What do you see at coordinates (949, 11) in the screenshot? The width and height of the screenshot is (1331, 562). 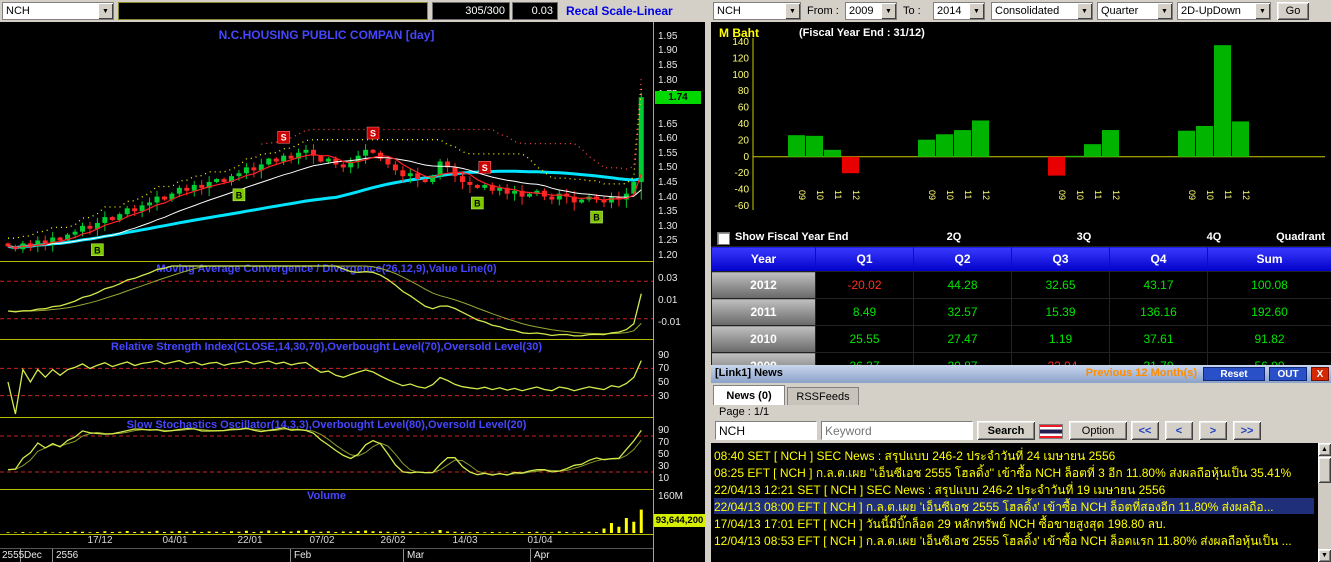 I see `to-year-value: 2014` at bounding box center [949, 11].